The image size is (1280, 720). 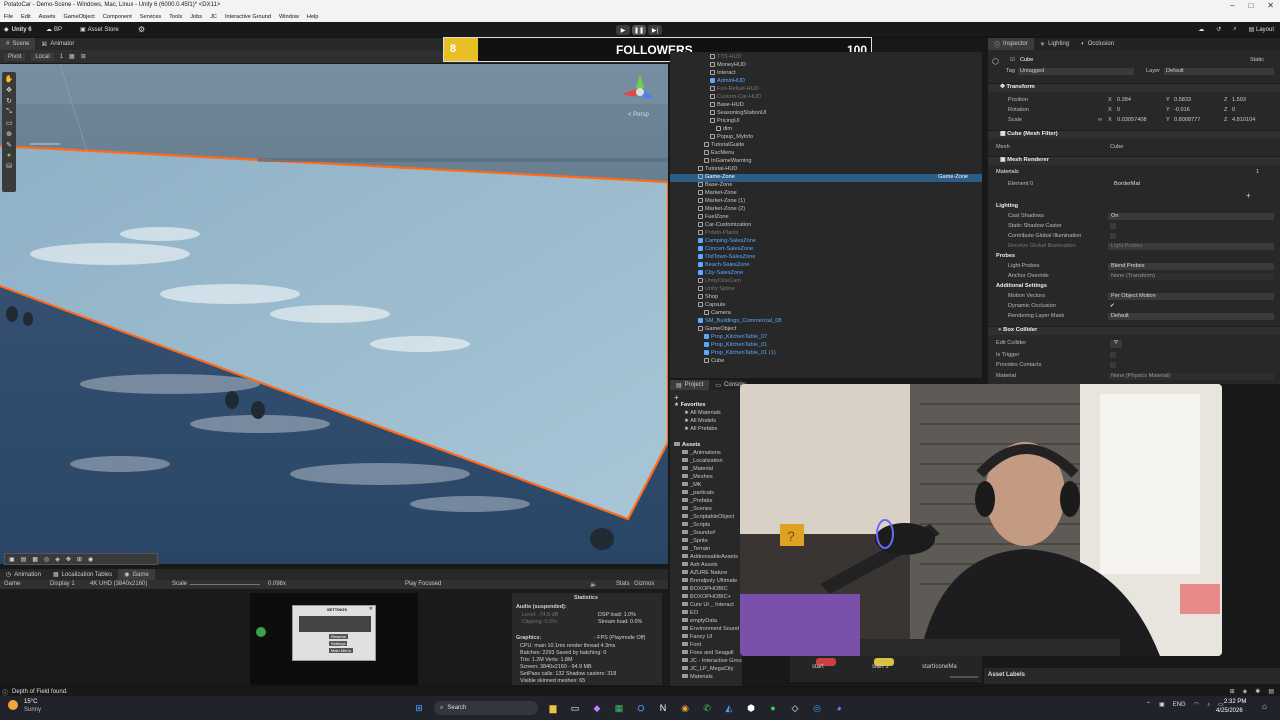 What do you see at coordinates (706, 470) in the screenshot?
I see `asset-folder: _Material` at bounding box center [706, 470].